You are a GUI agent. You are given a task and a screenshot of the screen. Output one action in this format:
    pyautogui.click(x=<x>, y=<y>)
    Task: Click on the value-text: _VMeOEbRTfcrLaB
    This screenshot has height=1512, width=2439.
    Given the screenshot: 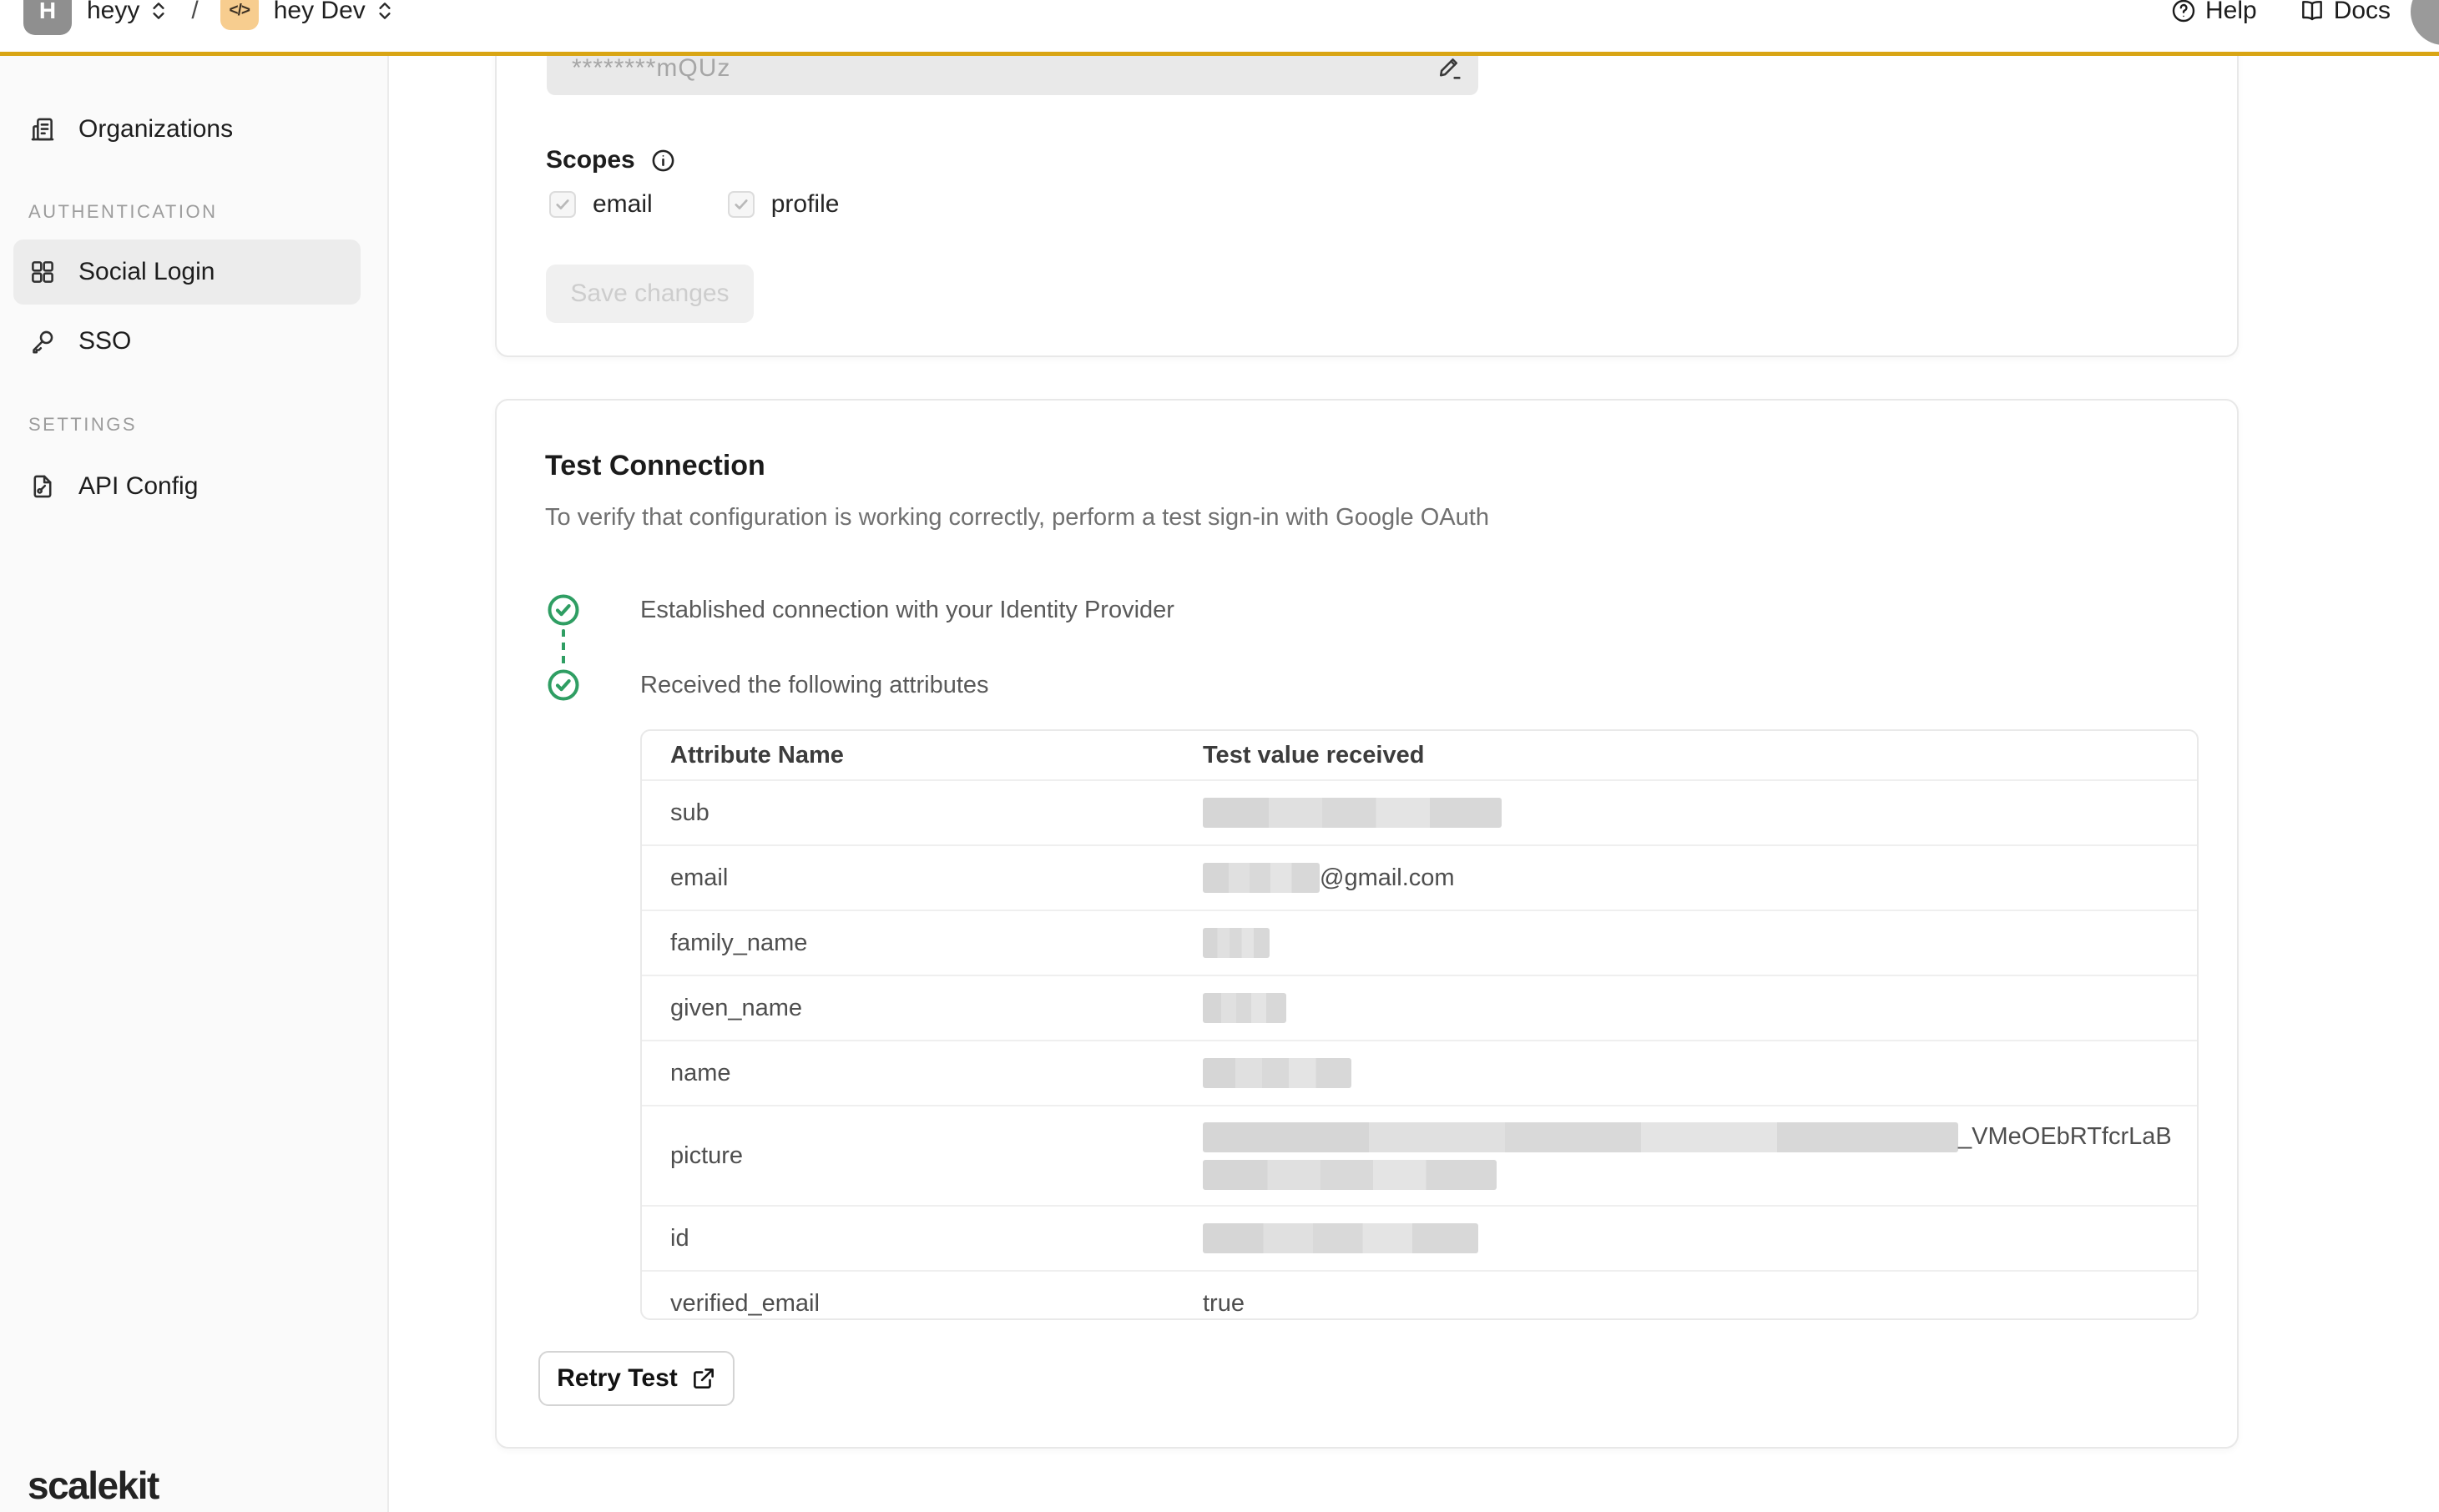 What is the action you would take?
    pyautogui.click(x=2065, y=1136)
    